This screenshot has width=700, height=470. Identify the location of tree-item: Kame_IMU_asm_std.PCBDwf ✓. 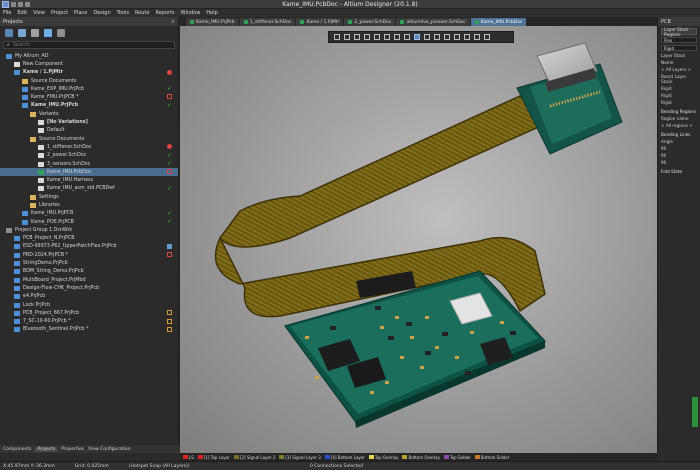
(89, 189).